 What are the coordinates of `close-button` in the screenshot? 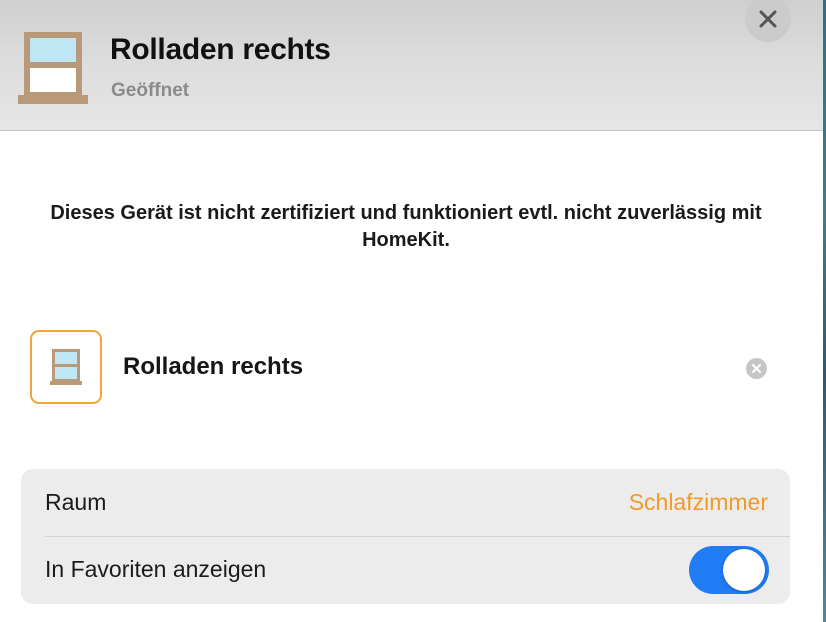 It's located at (768, 21).